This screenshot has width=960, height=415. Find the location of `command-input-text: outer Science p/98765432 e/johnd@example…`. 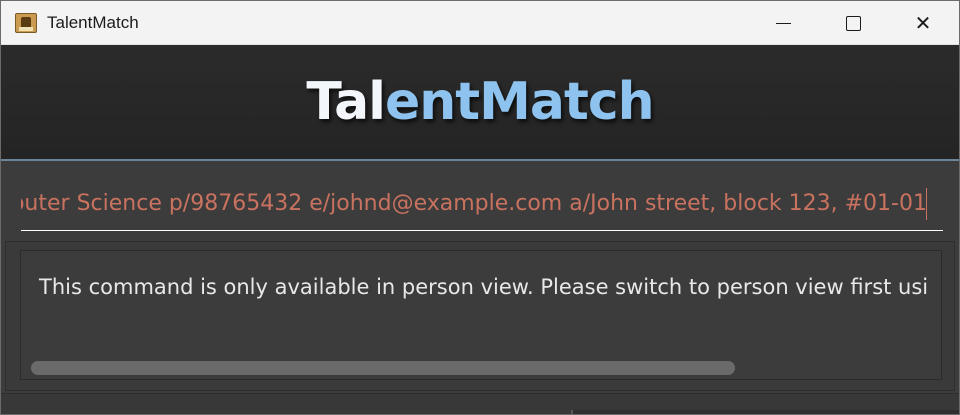

command-input-text: outer Science p/98765432 e/johnd@example… is located at coordinates (474, 203).